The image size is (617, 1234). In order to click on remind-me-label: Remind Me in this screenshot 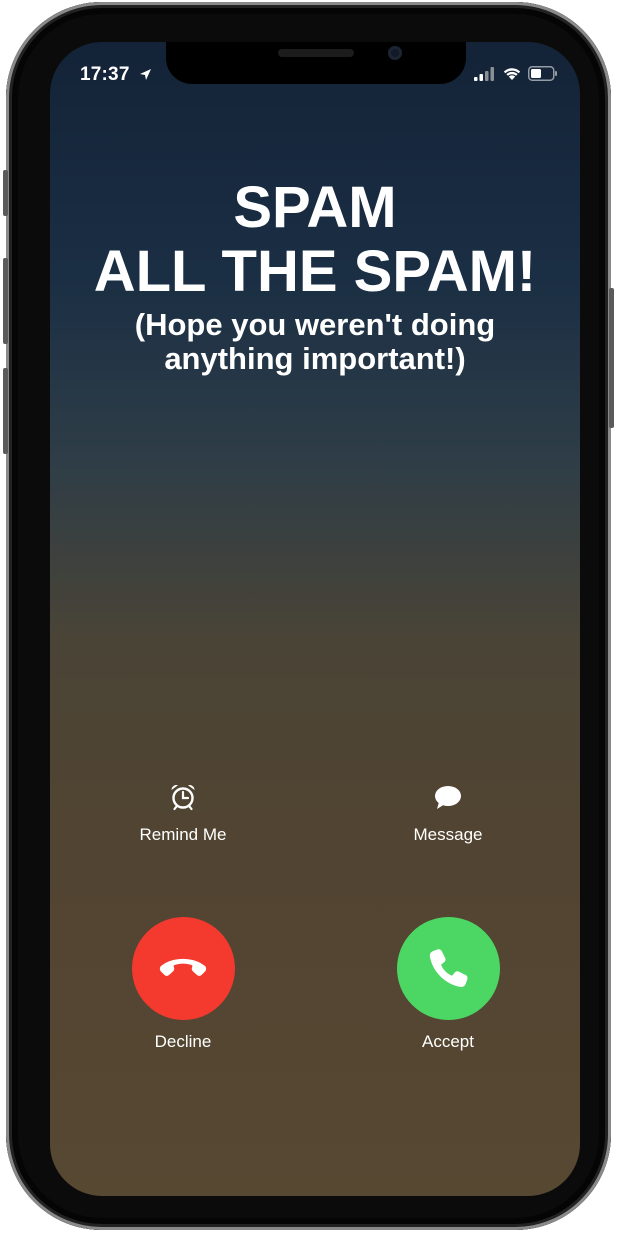, I will do `click(183, 834)`.